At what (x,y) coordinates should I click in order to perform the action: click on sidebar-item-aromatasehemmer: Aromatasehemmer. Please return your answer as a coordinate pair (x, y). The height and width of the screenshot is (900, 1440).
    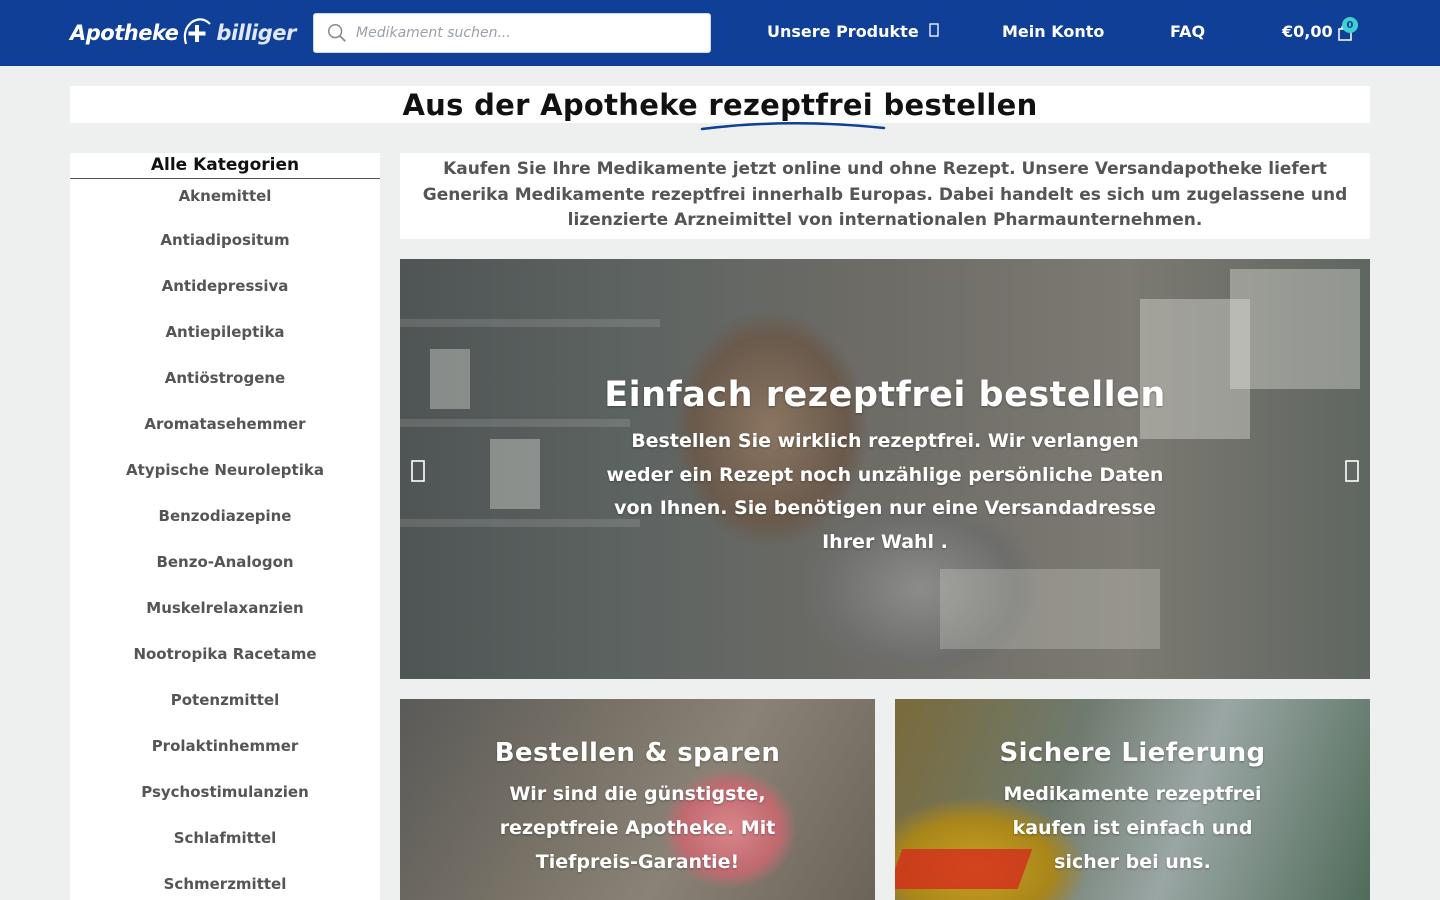
    Looking at the image, I should click on (225, 425).